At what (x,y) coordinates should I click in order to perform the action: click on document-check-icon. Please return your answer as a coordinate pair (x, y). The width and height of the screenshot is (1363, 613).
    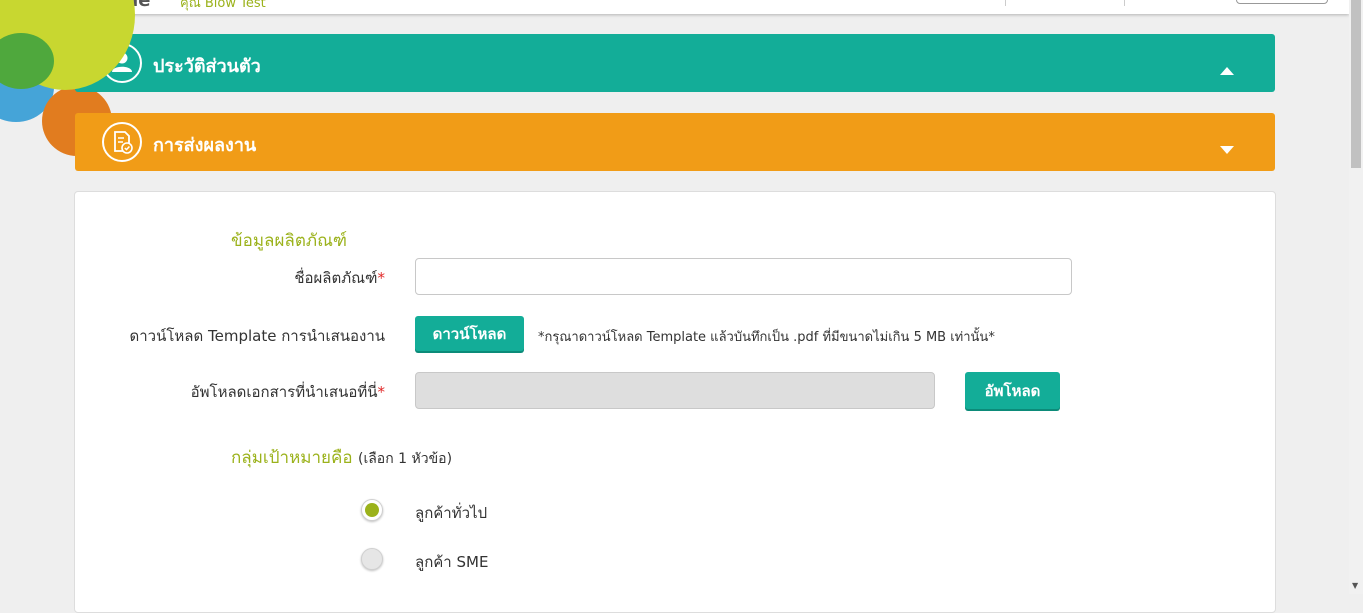
    Looking at the image, I should click on (122, 142).